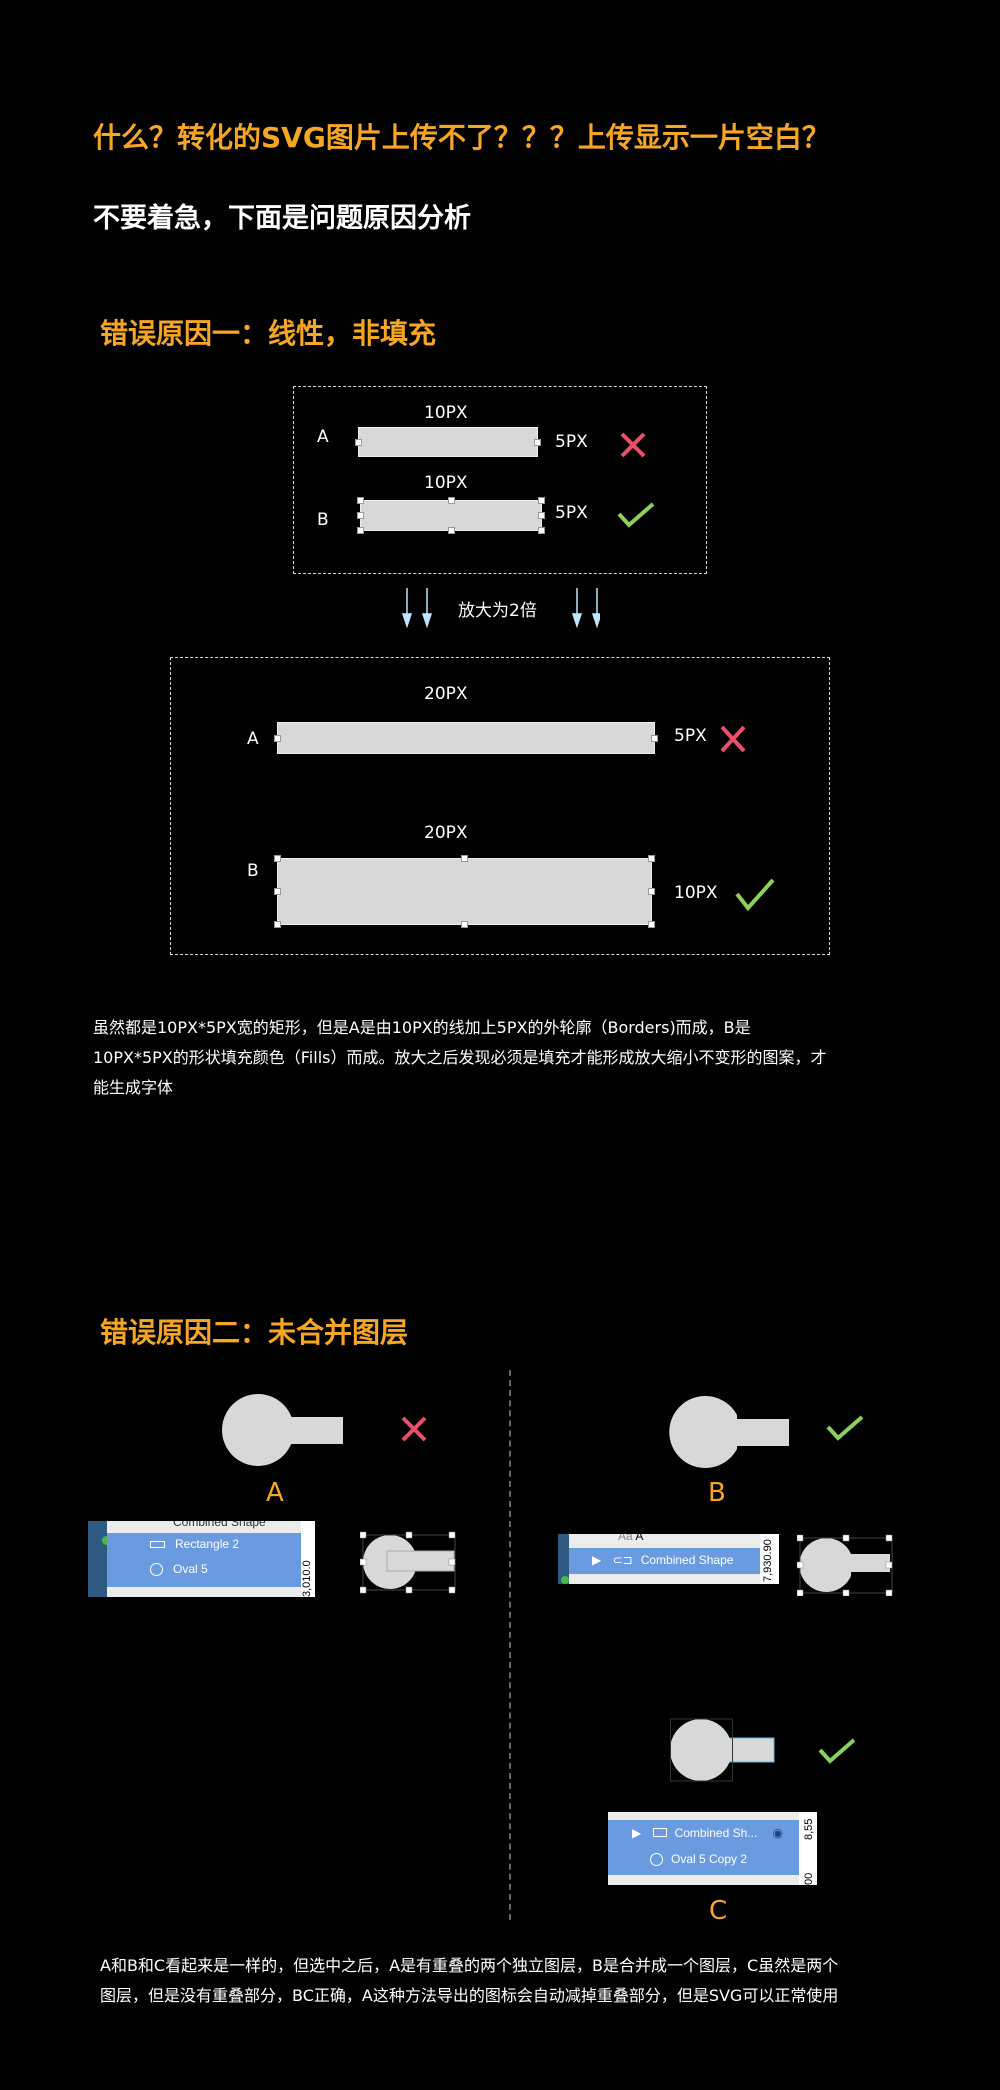 Image resolution: width=1000 pixels, height=2090 pixels. What do you see at coordinates (464, 891) in the screenshot?
I see `after-b-rect` at bounding box center [464, 891].